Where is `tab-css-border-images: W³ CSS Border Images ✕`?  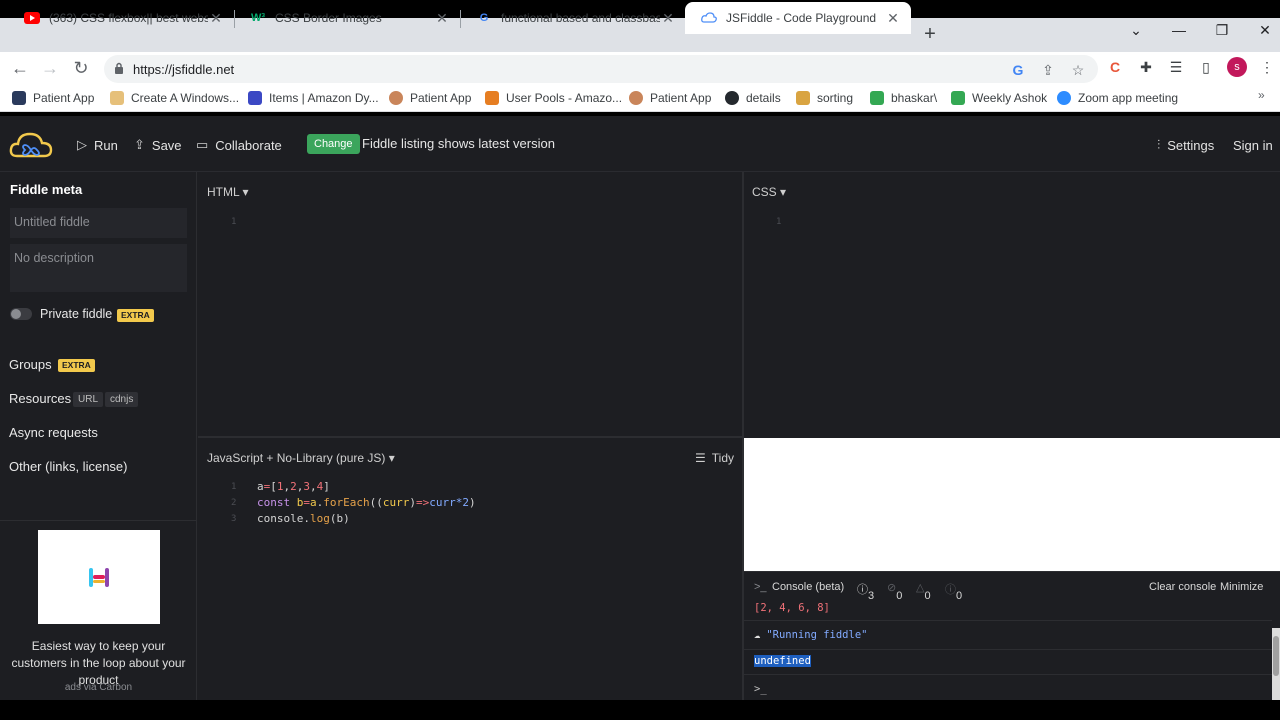 tab-css-border-images: W³ CSS Border Images ✕ is located at coordinates (347, 18).